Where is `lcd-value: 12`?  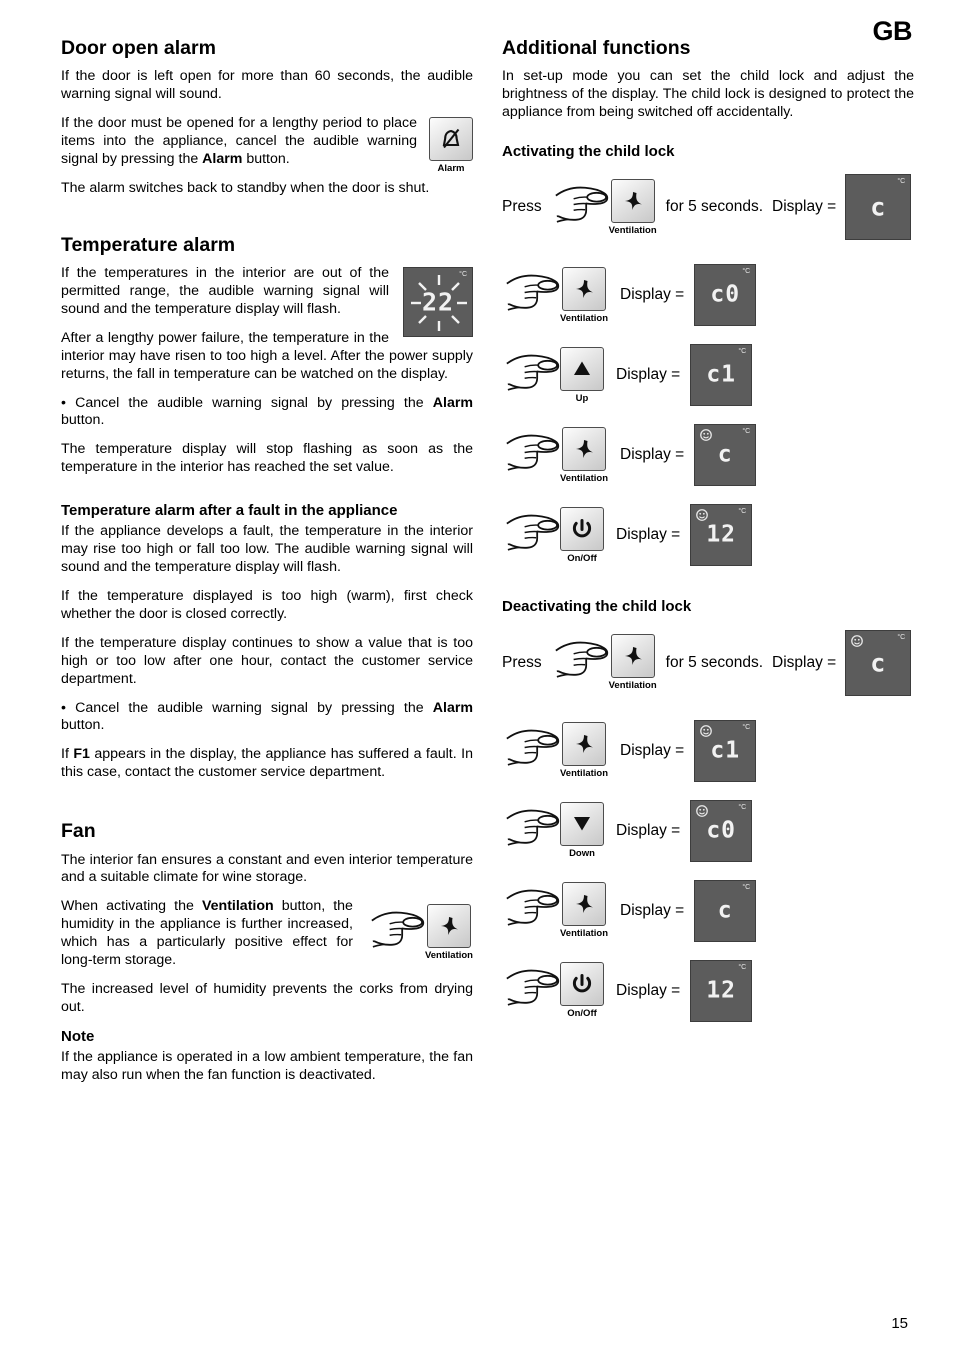
lcd-value: 12 is located at coordinates (721, 990).